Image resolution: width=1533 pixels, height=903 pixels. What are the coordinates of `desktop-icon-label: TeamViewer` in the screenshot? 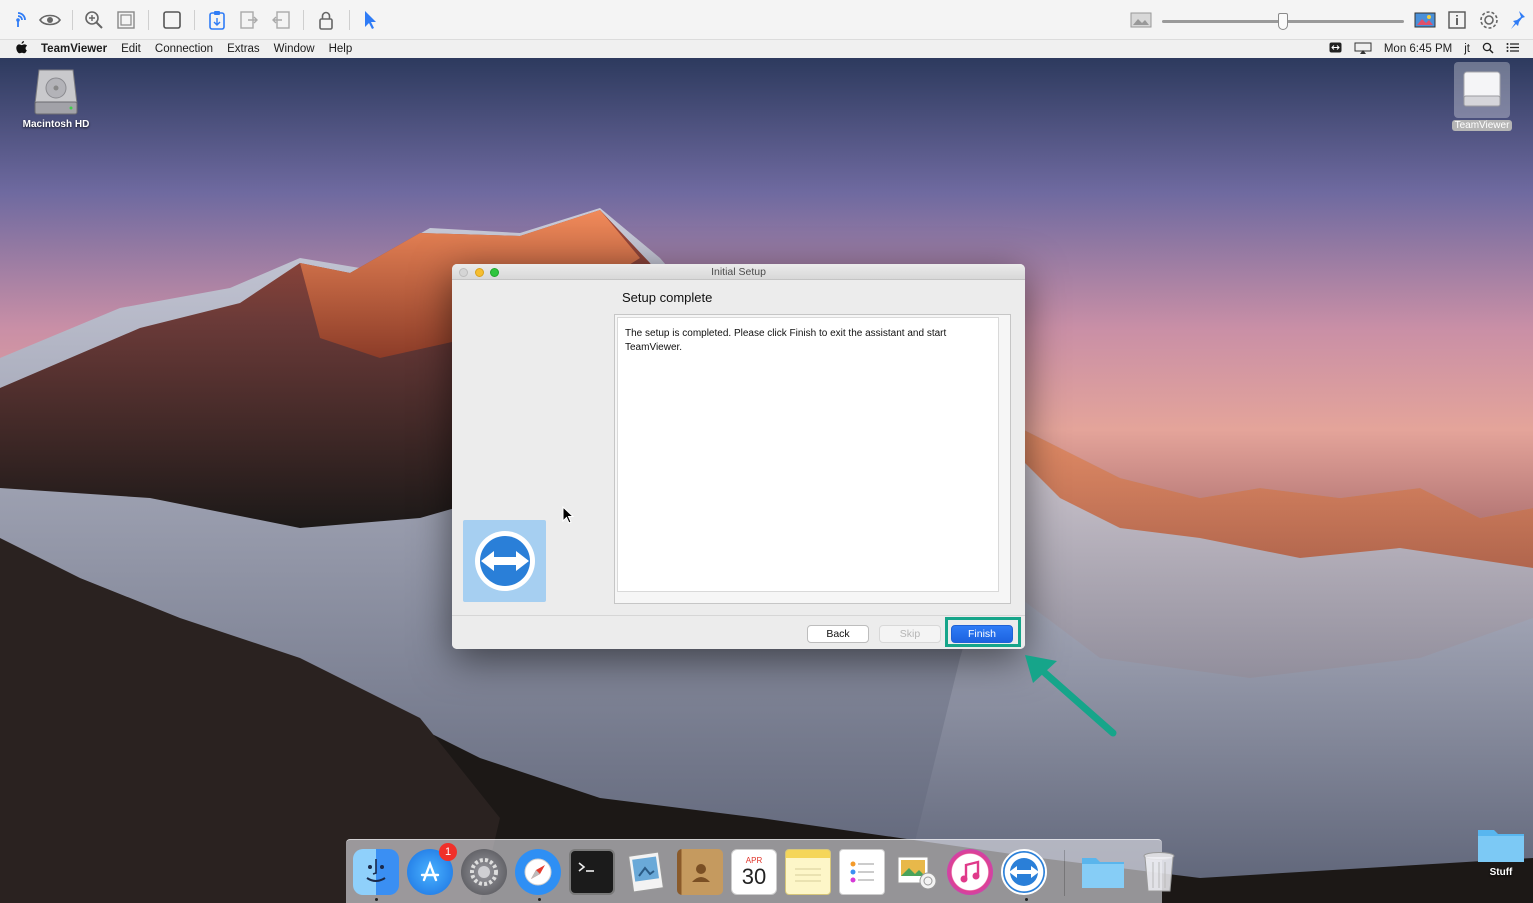 It's located at (1482, 125).